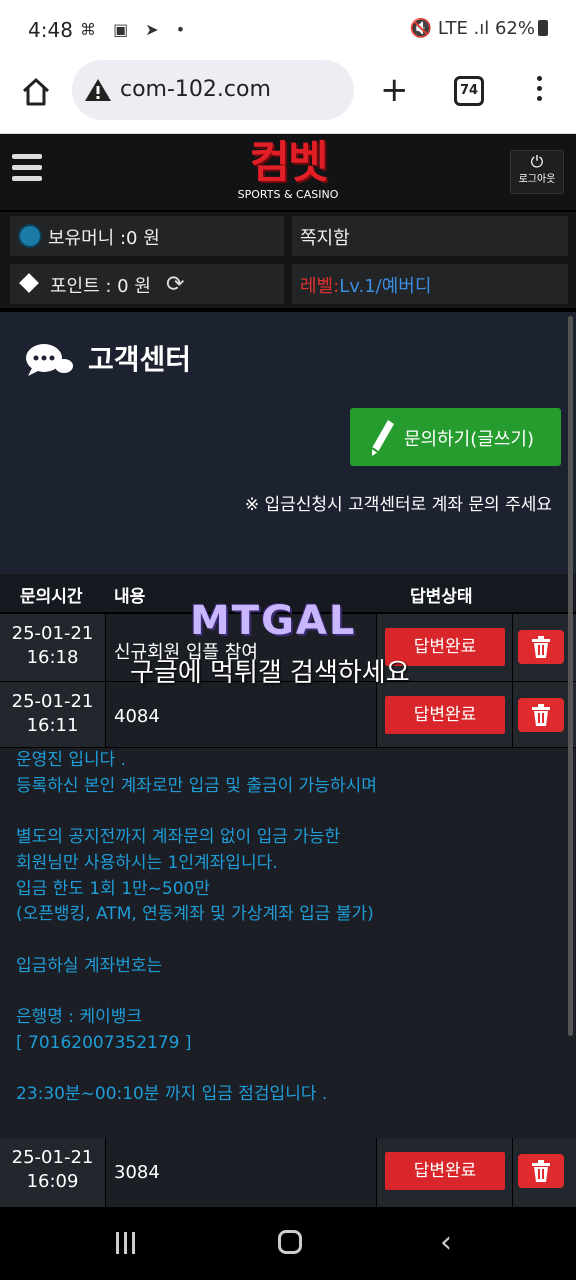 The width and height of the screenshot is (576, 1280). What do you see at coordinates (29, 283) in the screenshot?
I see `diamond-icon` at bounding box center [29, 283].